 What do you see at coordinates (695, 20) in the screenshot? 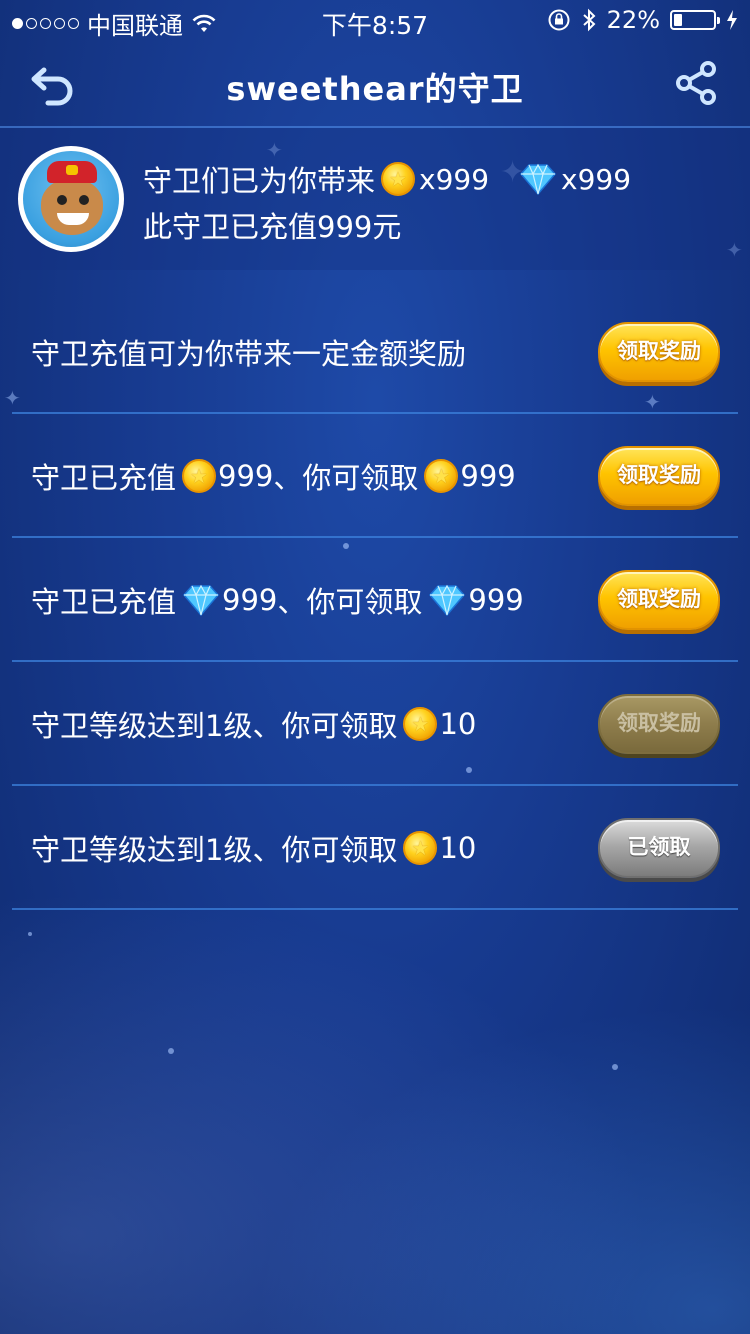
I see `battery-icon` at bounding box center [695, 20].